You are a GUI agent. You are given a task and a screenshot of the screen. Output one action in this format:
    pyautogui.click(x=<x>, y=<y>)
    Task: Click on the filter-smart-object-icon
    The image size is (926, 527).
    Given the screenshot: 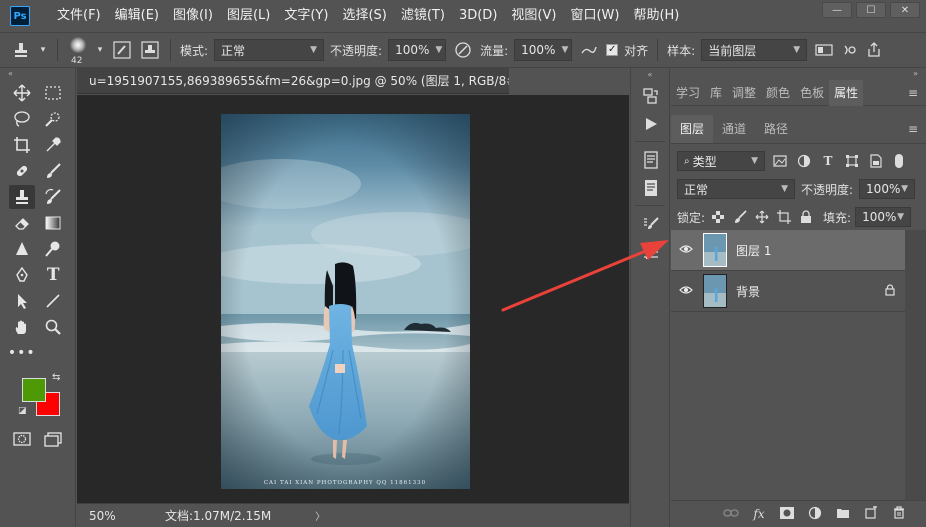 What is the action you would take?
    pyautogui.click(x=876, y=161)
    